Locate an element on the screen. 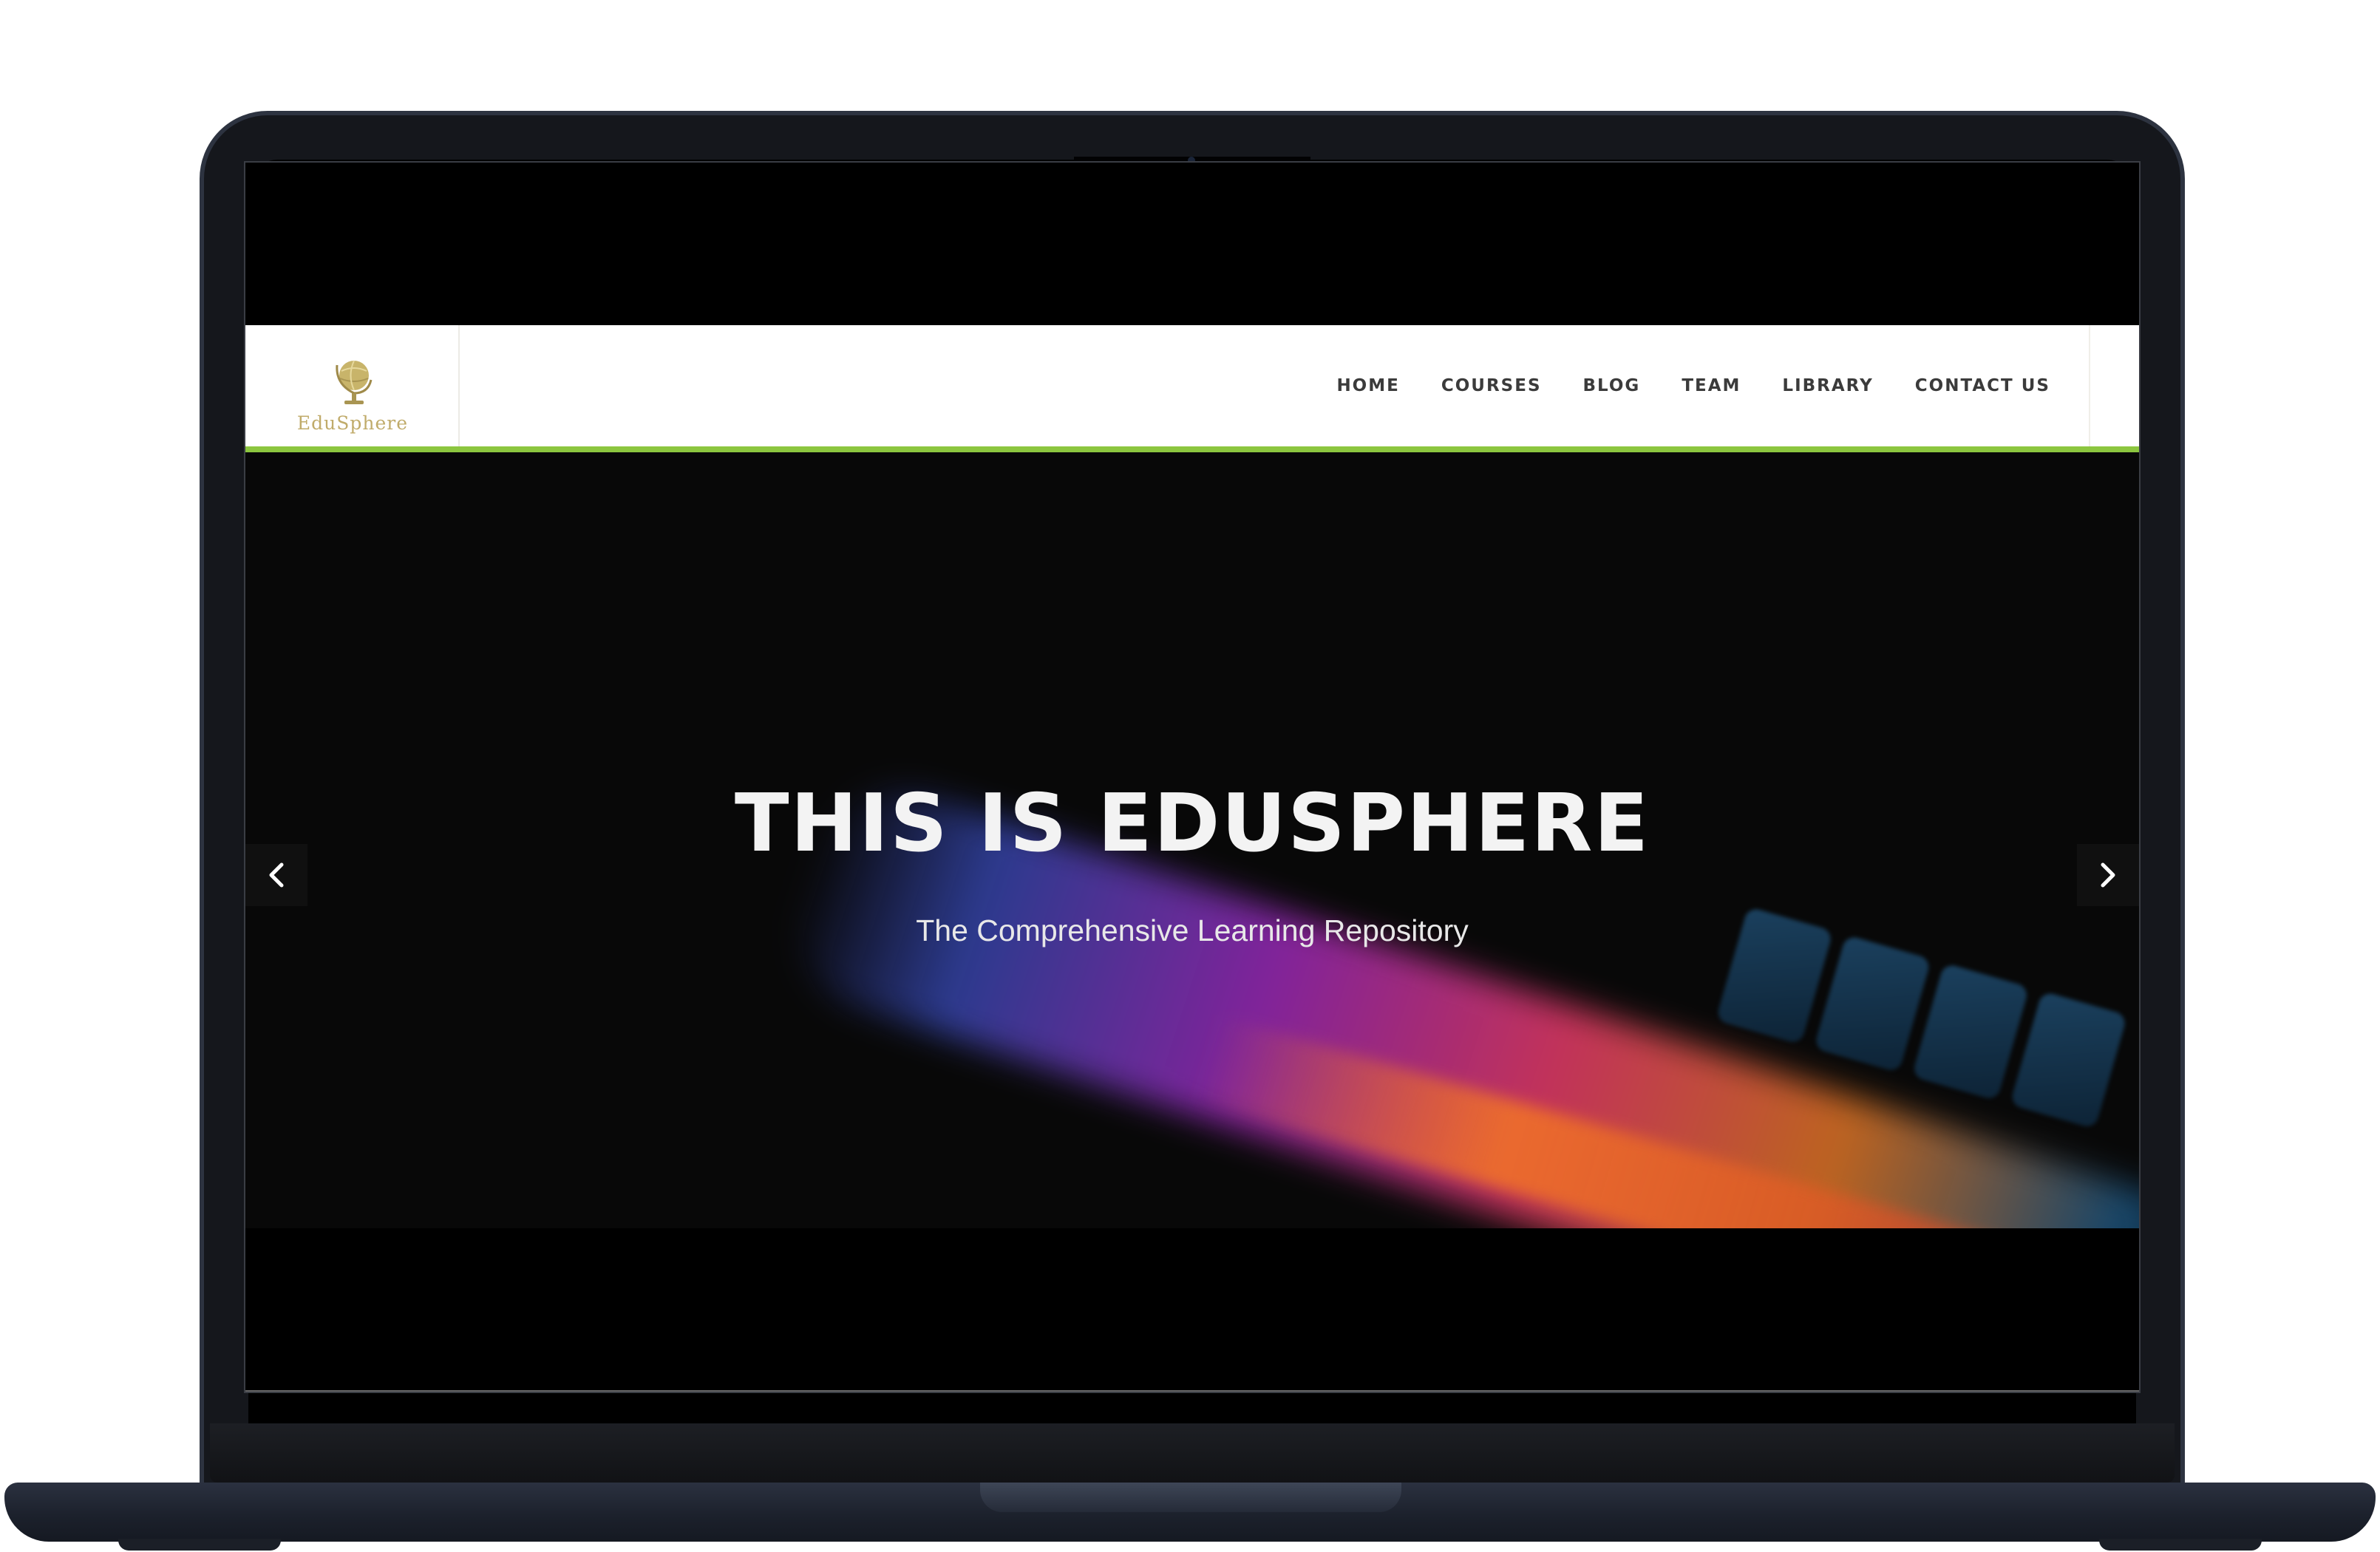 Image resolution: width=2380 pixels, height=1552 pixels. hero-title: THIS IS EDUSPHERE is located at coordinates (1192, 823).